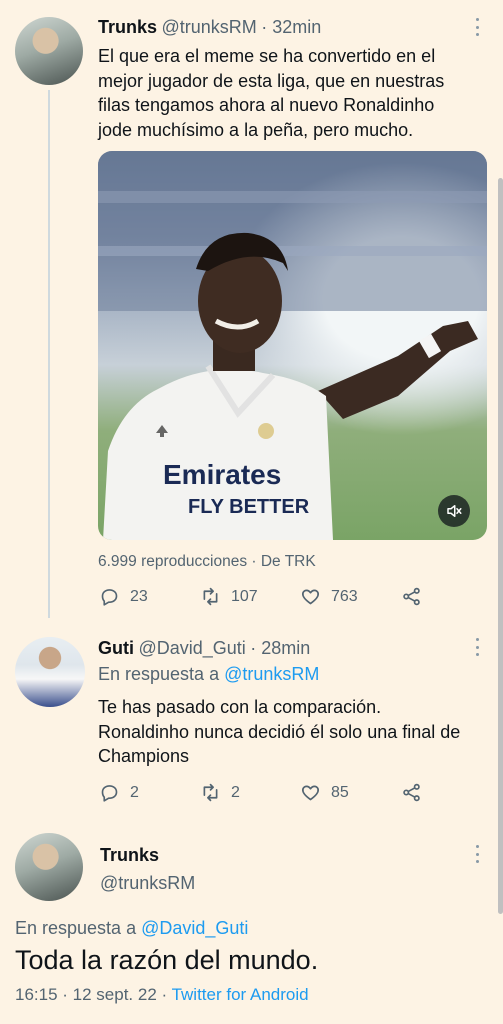  Describe the element at coordinates (324, 792) in the screenshot. I see `like-button: 85` at that location.